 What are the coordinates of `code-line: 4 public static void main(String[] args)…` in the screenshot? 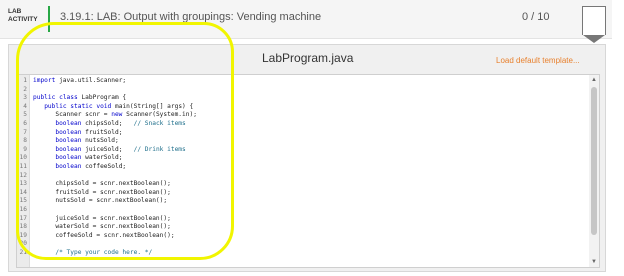 It's located at (302, 107).